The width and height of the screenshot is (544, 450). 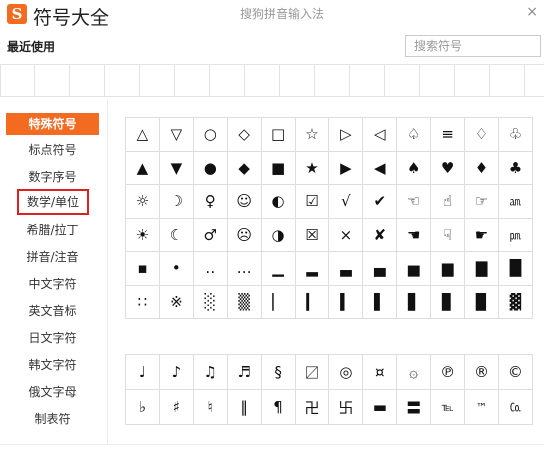 I want to click on category-item: 日文字符, so click(x=52, y=338).